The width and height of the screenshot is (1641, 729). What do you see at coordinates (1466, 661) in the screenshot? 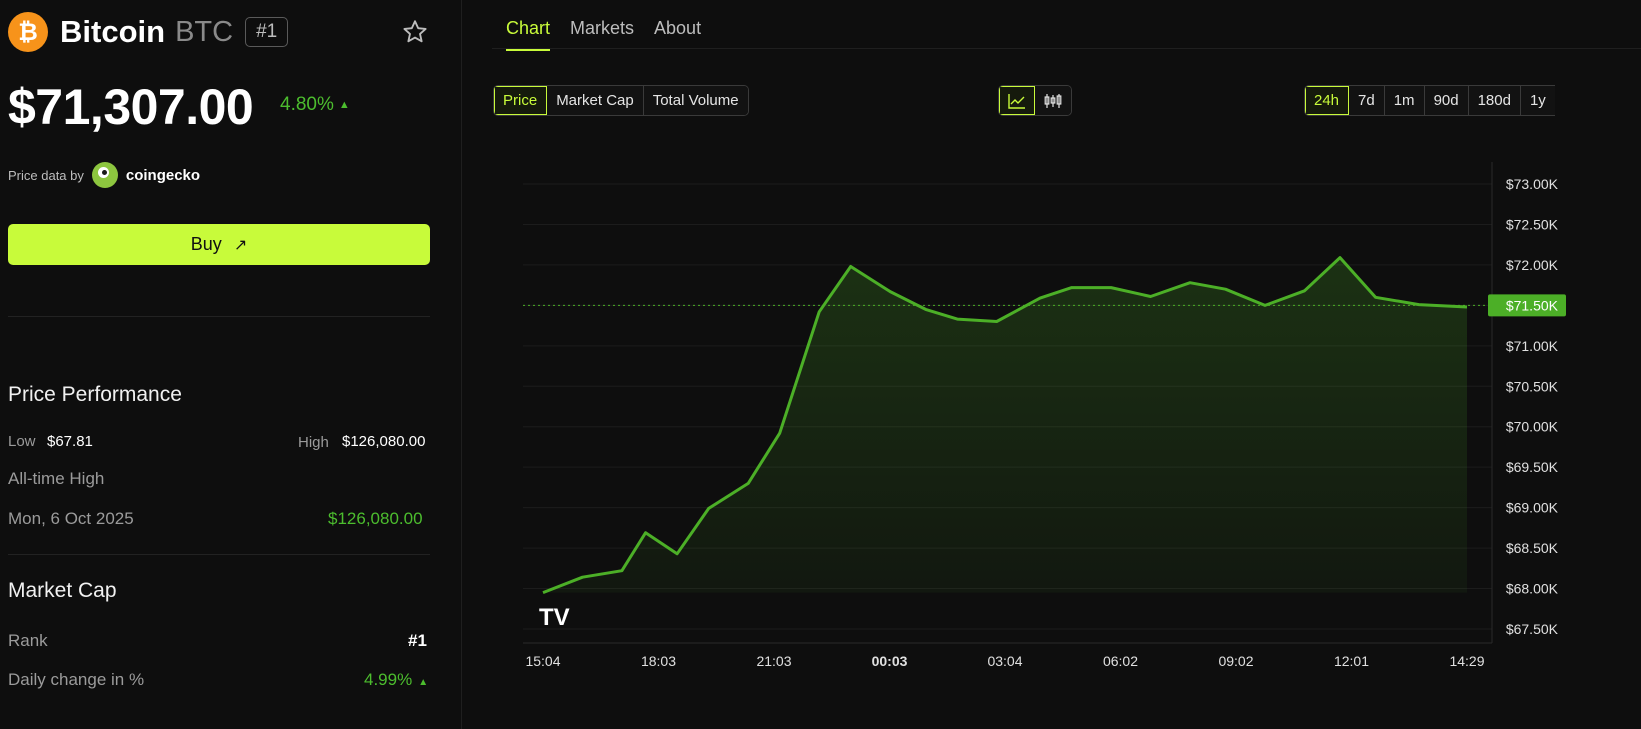
I see `x-tick-label: 14:29` at bounding box center [1466, 661].